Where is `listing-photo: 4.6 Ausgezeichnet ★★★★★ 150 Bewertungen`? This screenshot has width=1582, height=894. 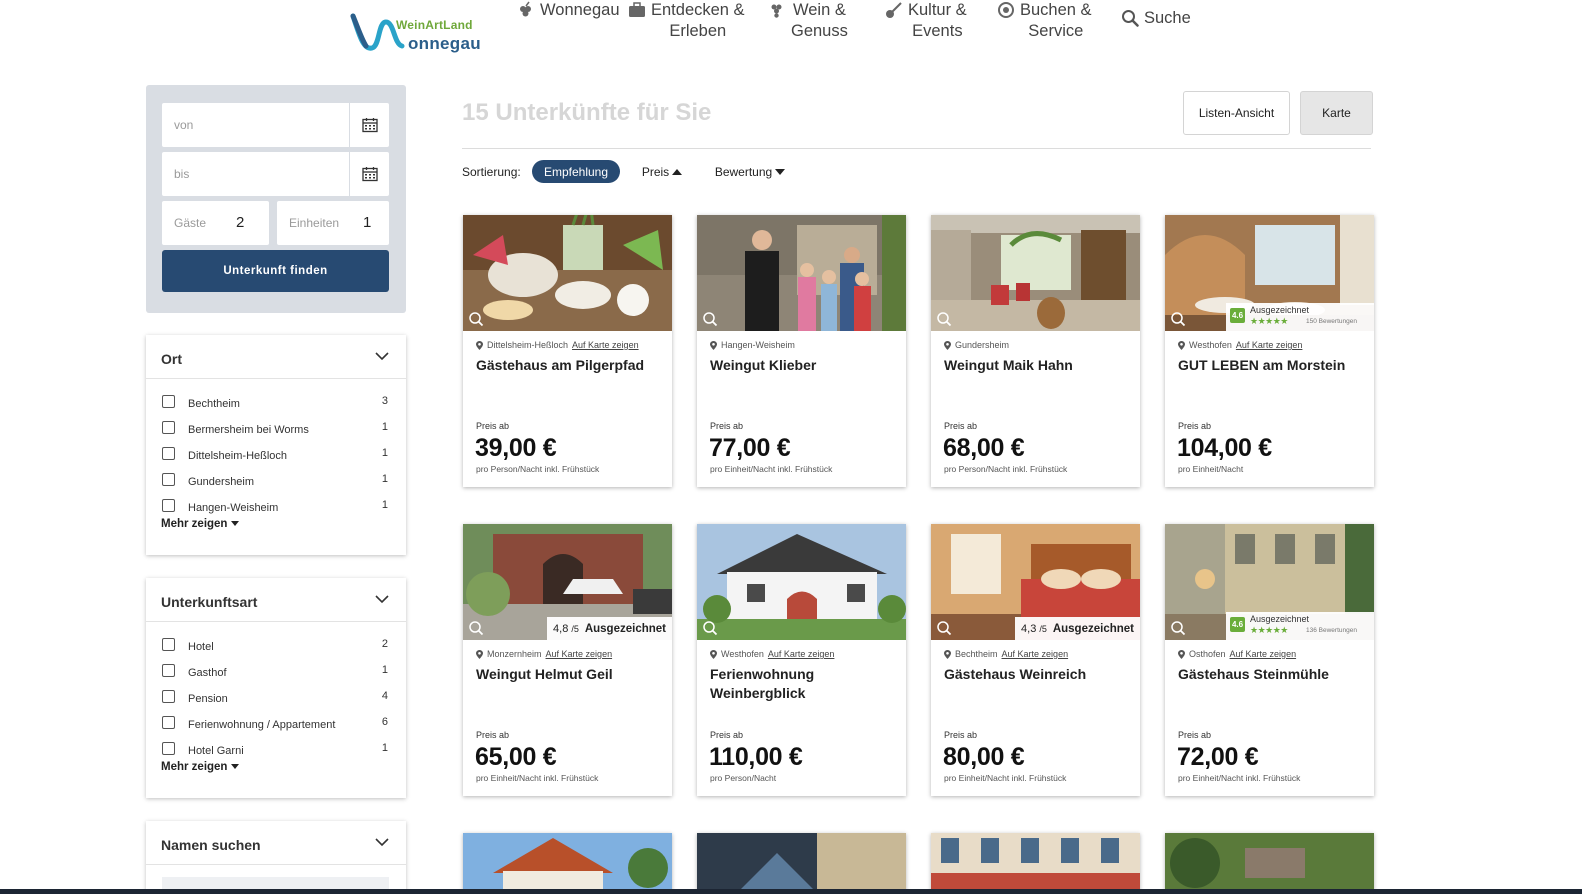
listing-photo: 4.6 Ausgezeichnet ★★★★★ 150 Bewertungen is located at coordinates (1269, 273).